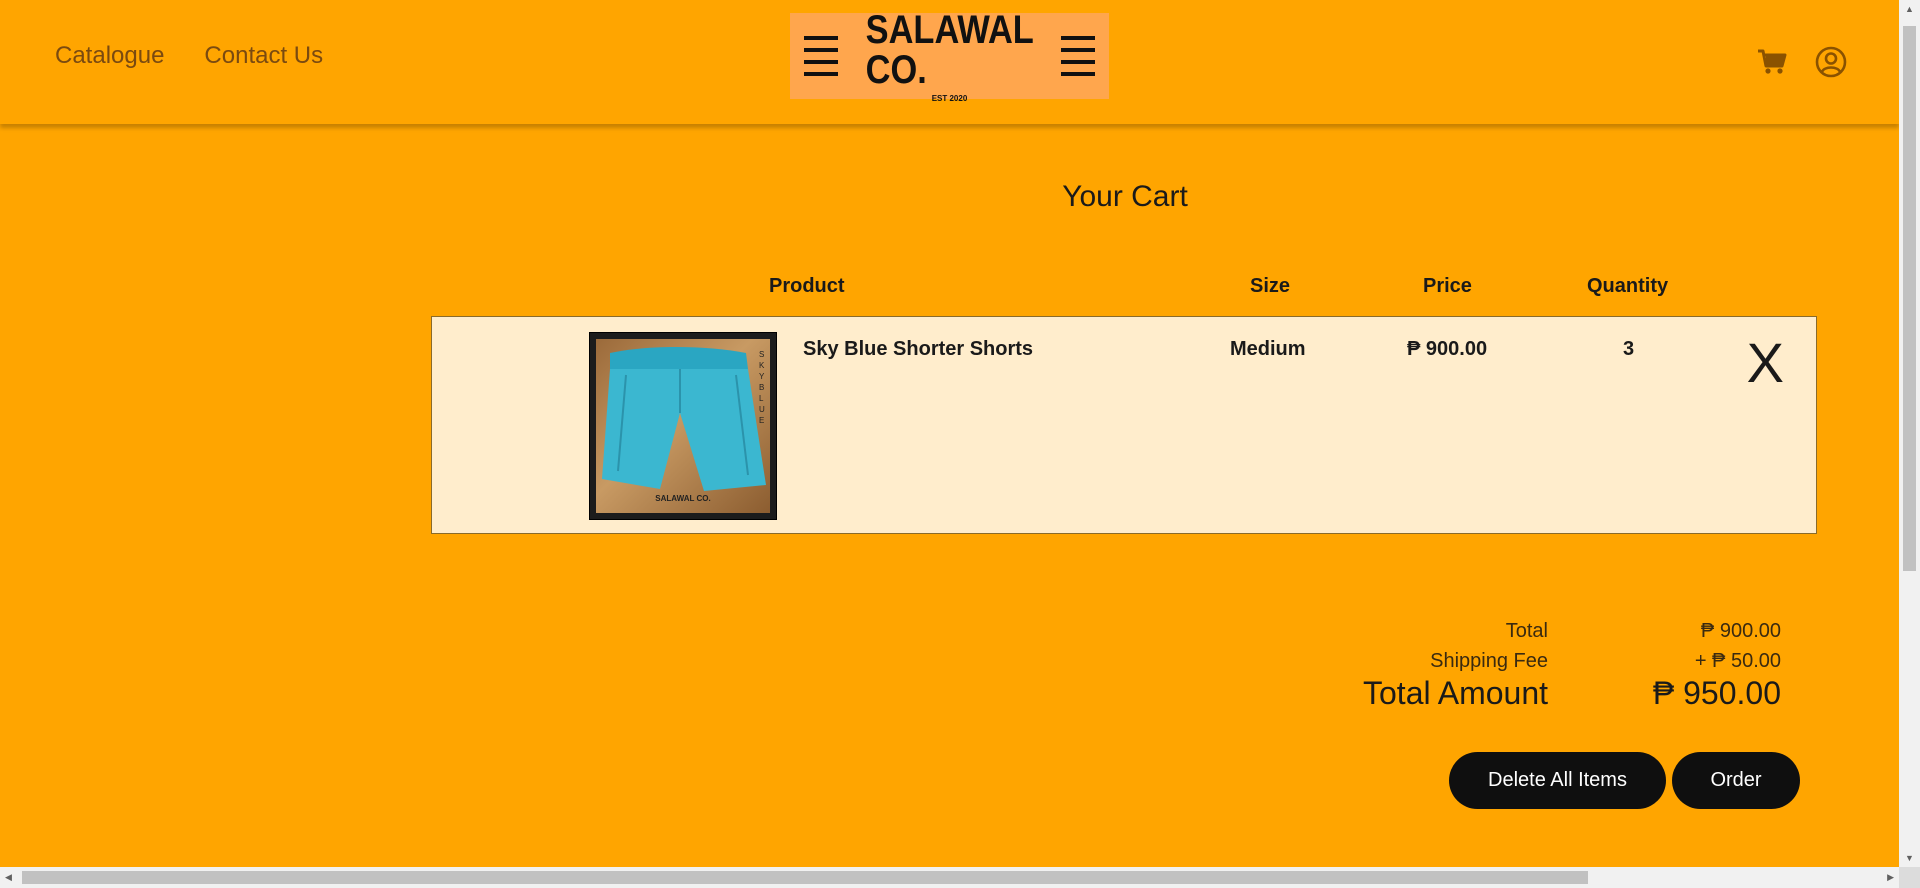 The width and height of the screenshot is (1920, 888). Describe the element at coordinates (109, 56) in the screenshot. I see `nav-catalogue-link: Catalogue` at that location.